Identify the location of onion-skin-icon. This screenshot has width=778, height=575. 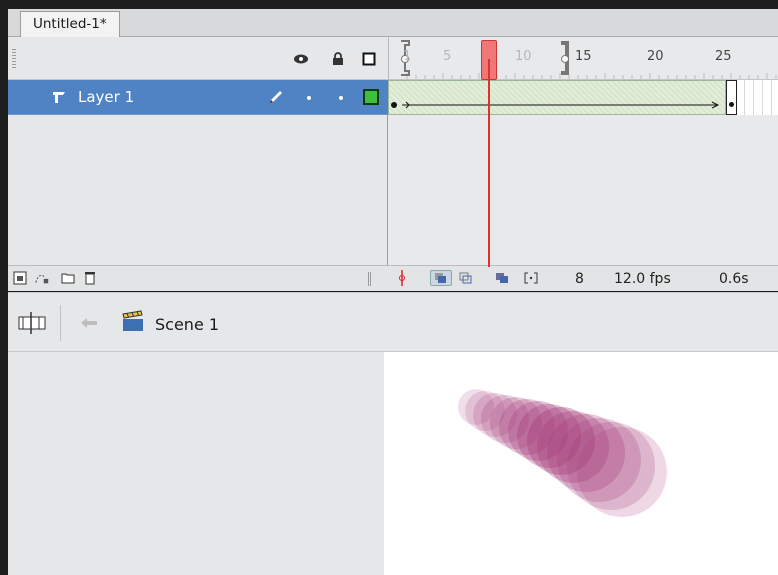
(441, 278).